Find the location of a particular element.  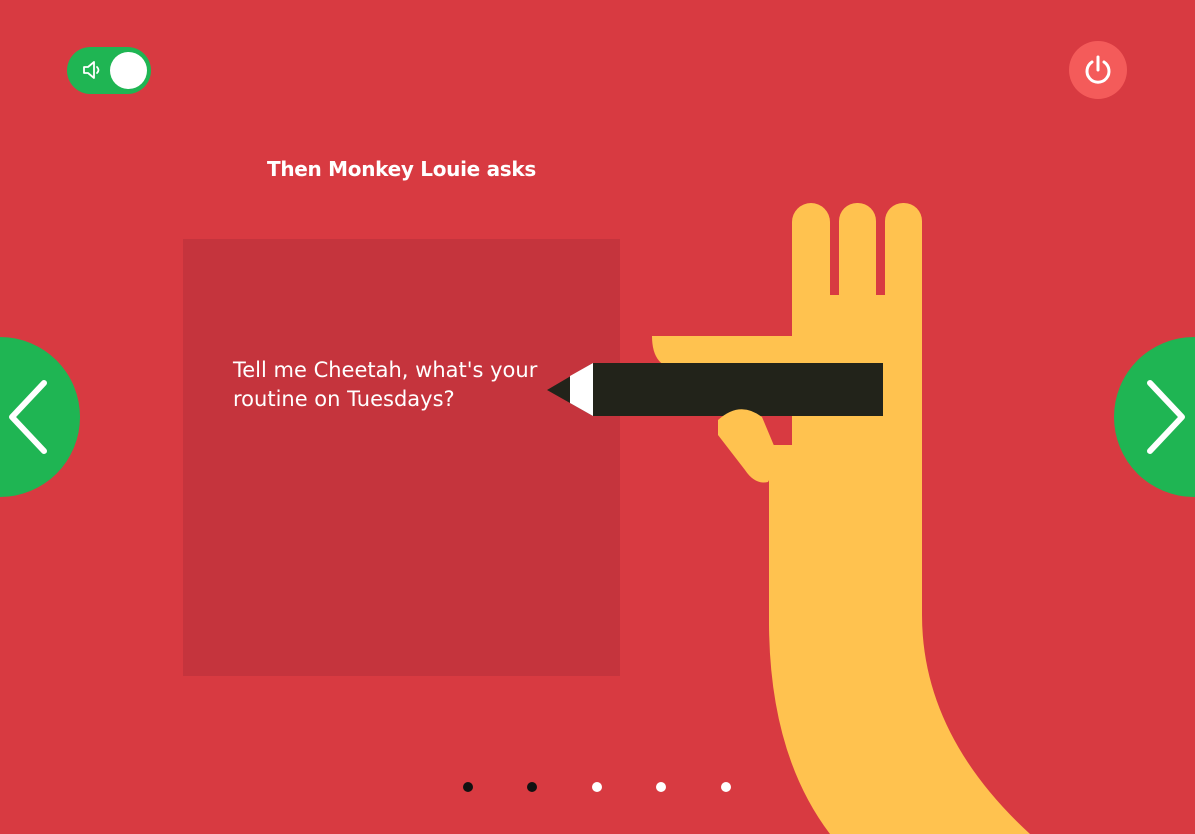

next-button is located at coordinates (1154, 417).